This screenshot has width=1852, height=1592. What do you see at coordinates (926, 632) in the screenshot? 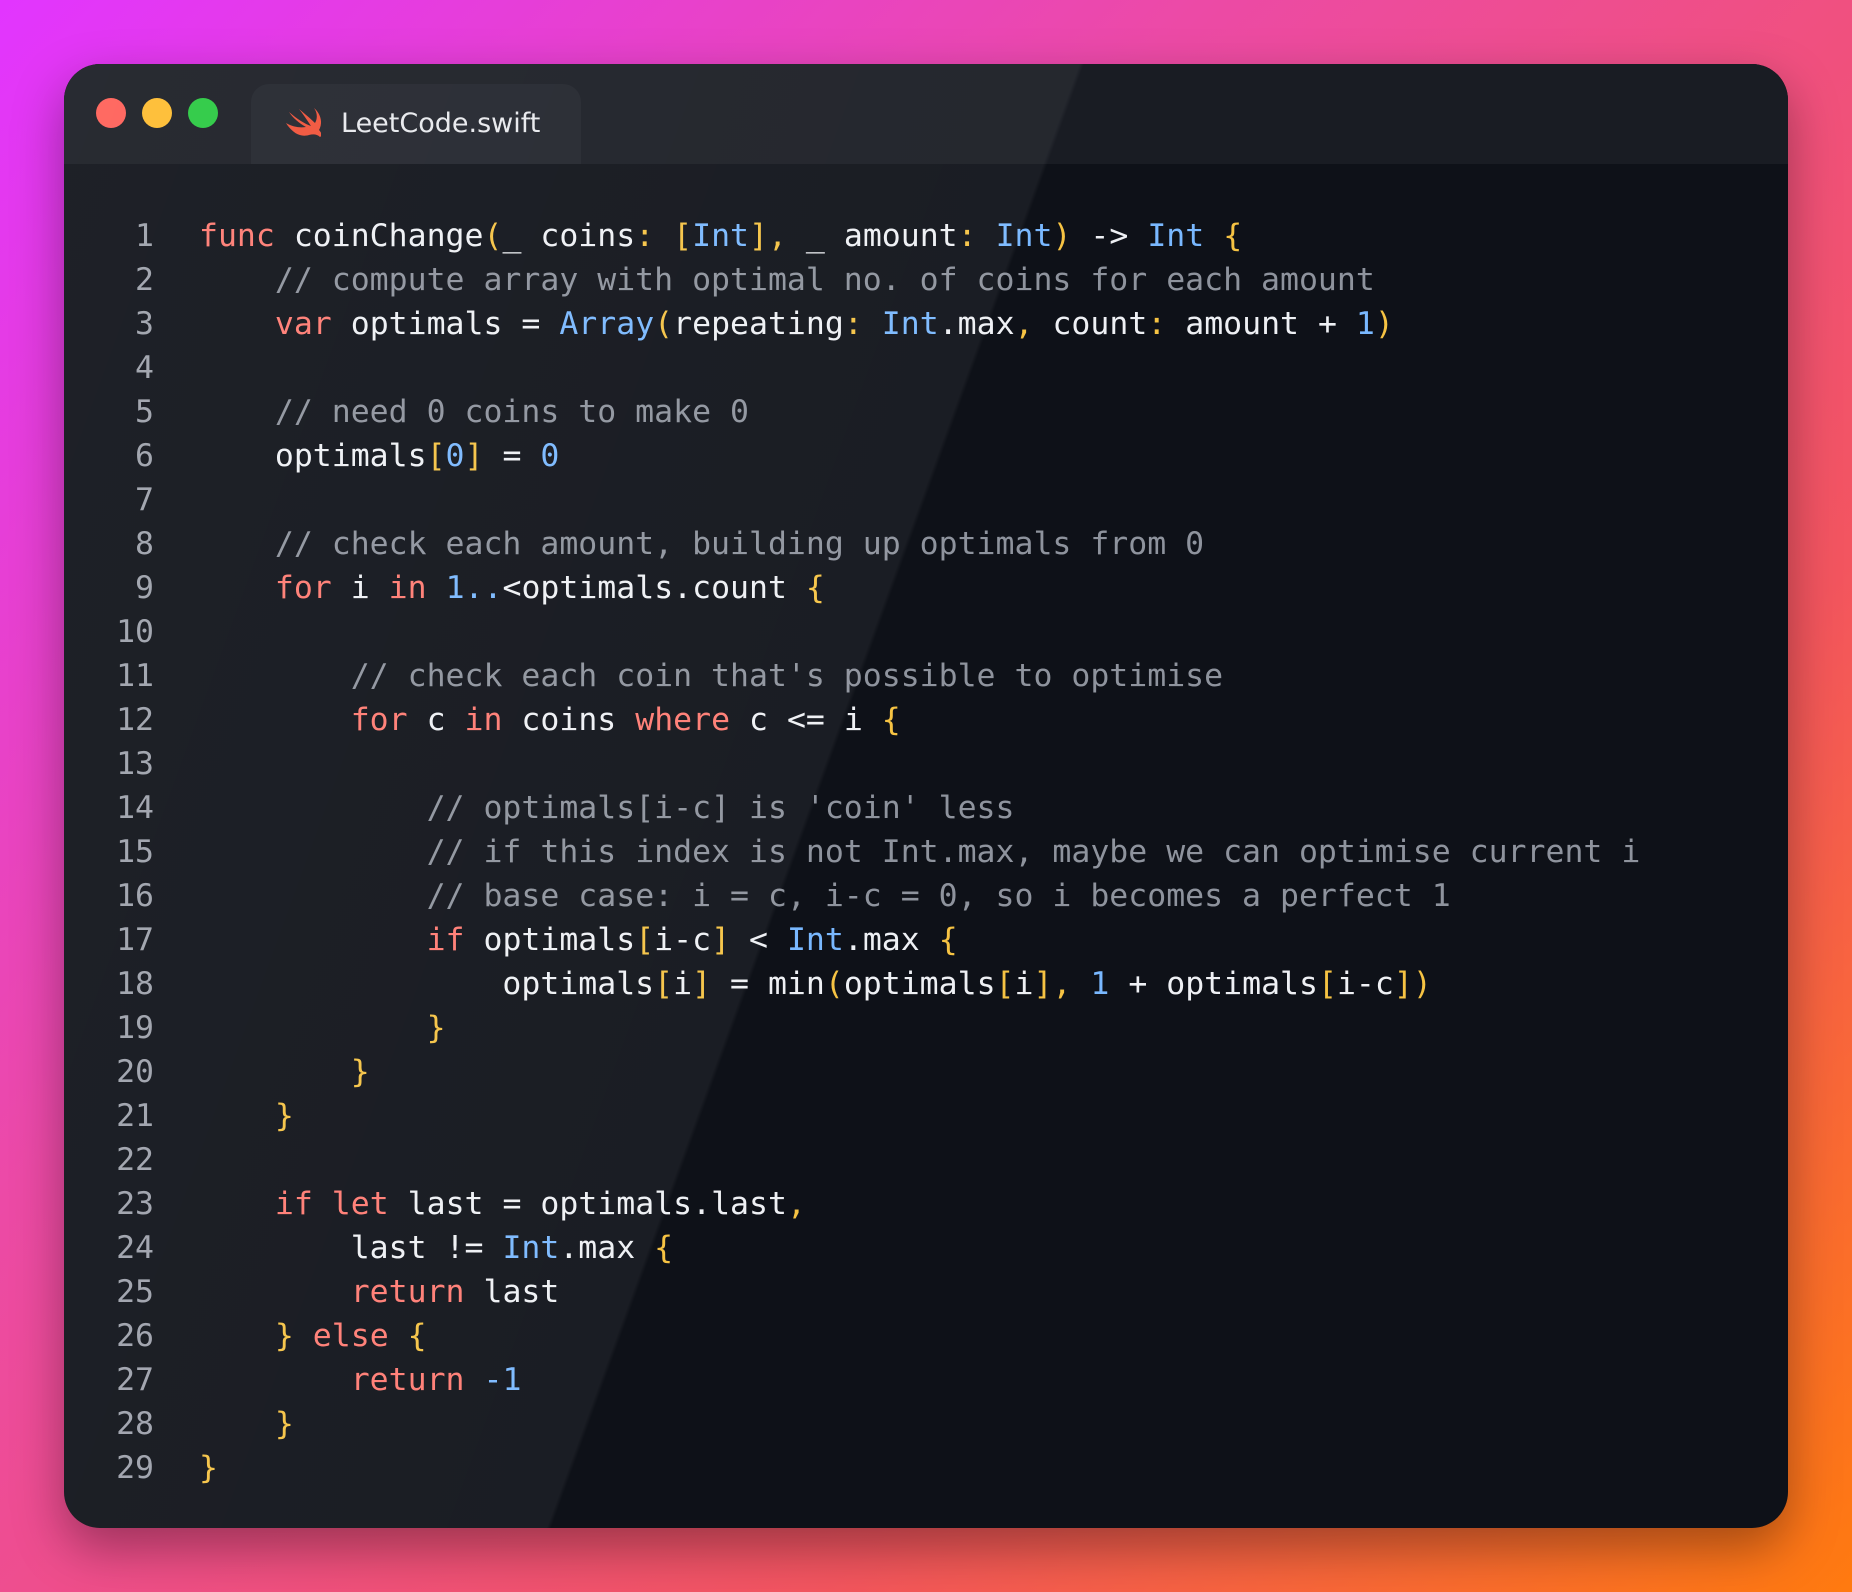
I see `code-line: 10` at bounding box center [926, 632].